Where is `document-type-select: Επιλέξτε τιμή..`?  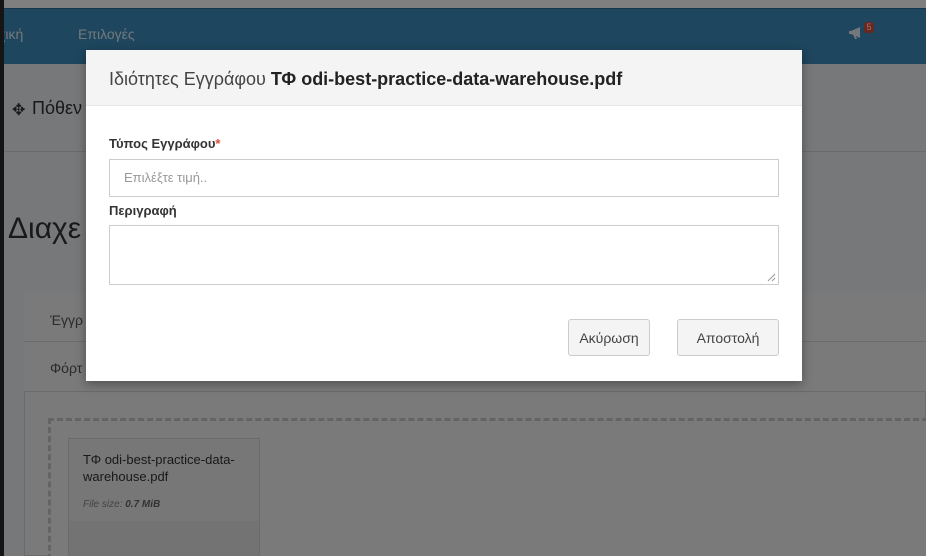
document-type-select: Επιλέξτε τιμή.. is located at coordinates (444, 178).